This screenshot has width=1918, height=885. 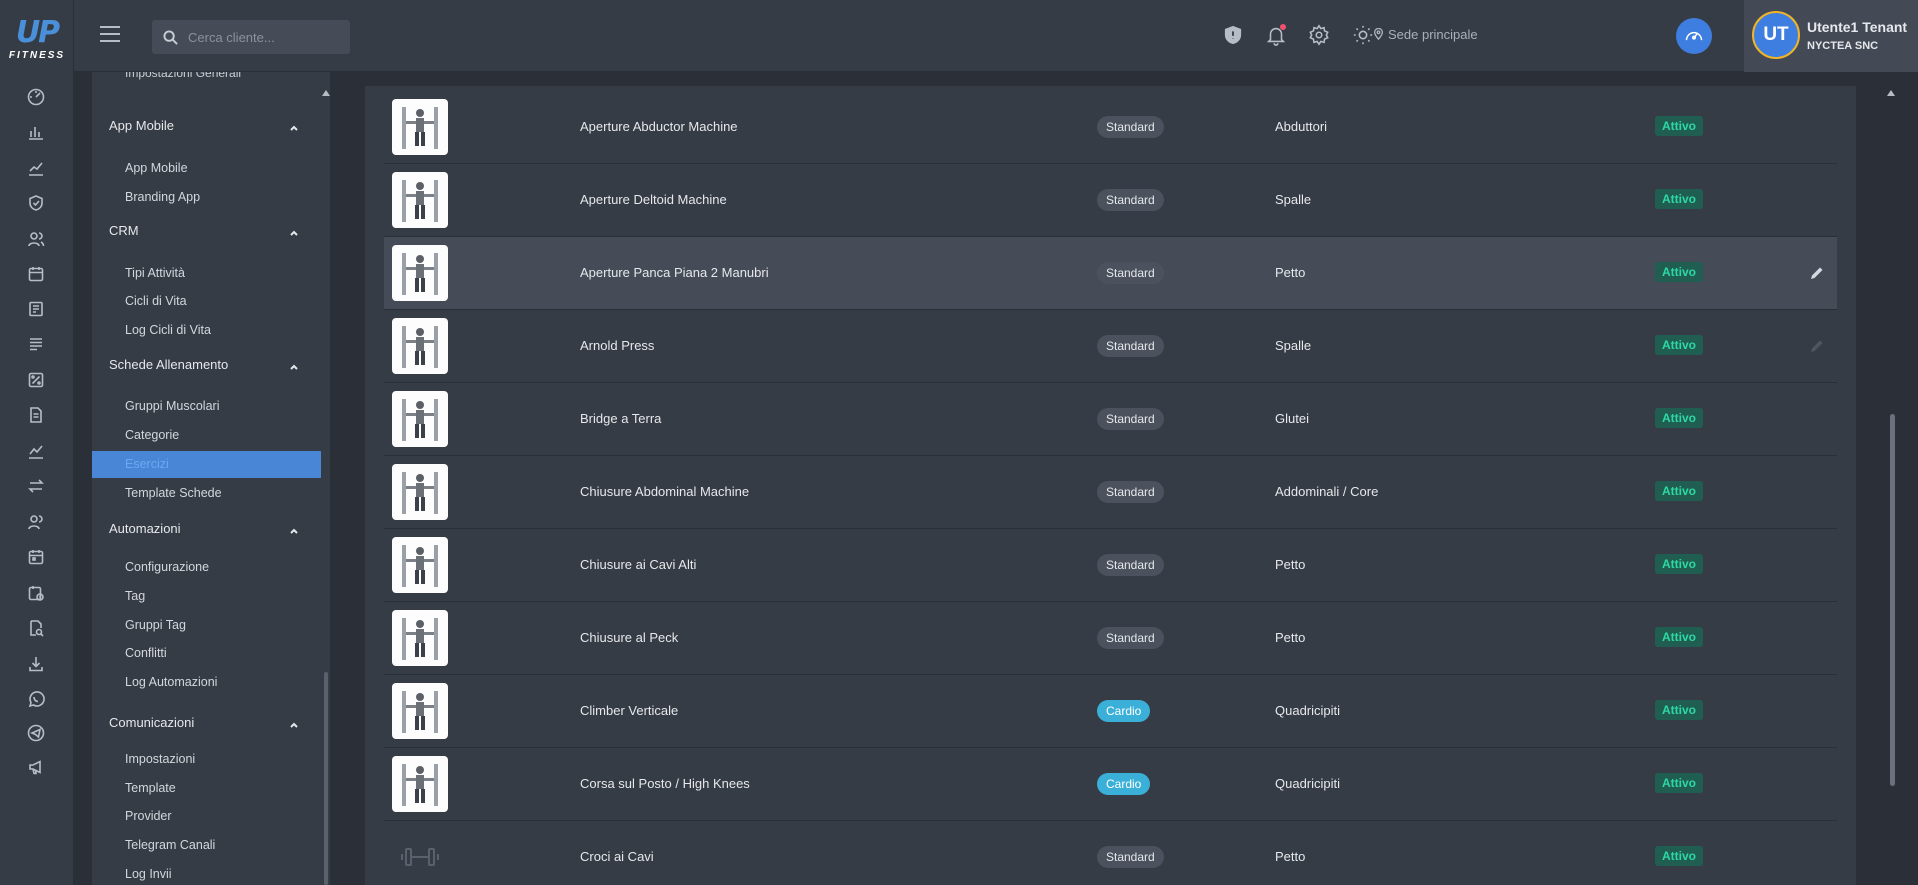 I want to click on avatar: UT, so click(x=1776, y=35).